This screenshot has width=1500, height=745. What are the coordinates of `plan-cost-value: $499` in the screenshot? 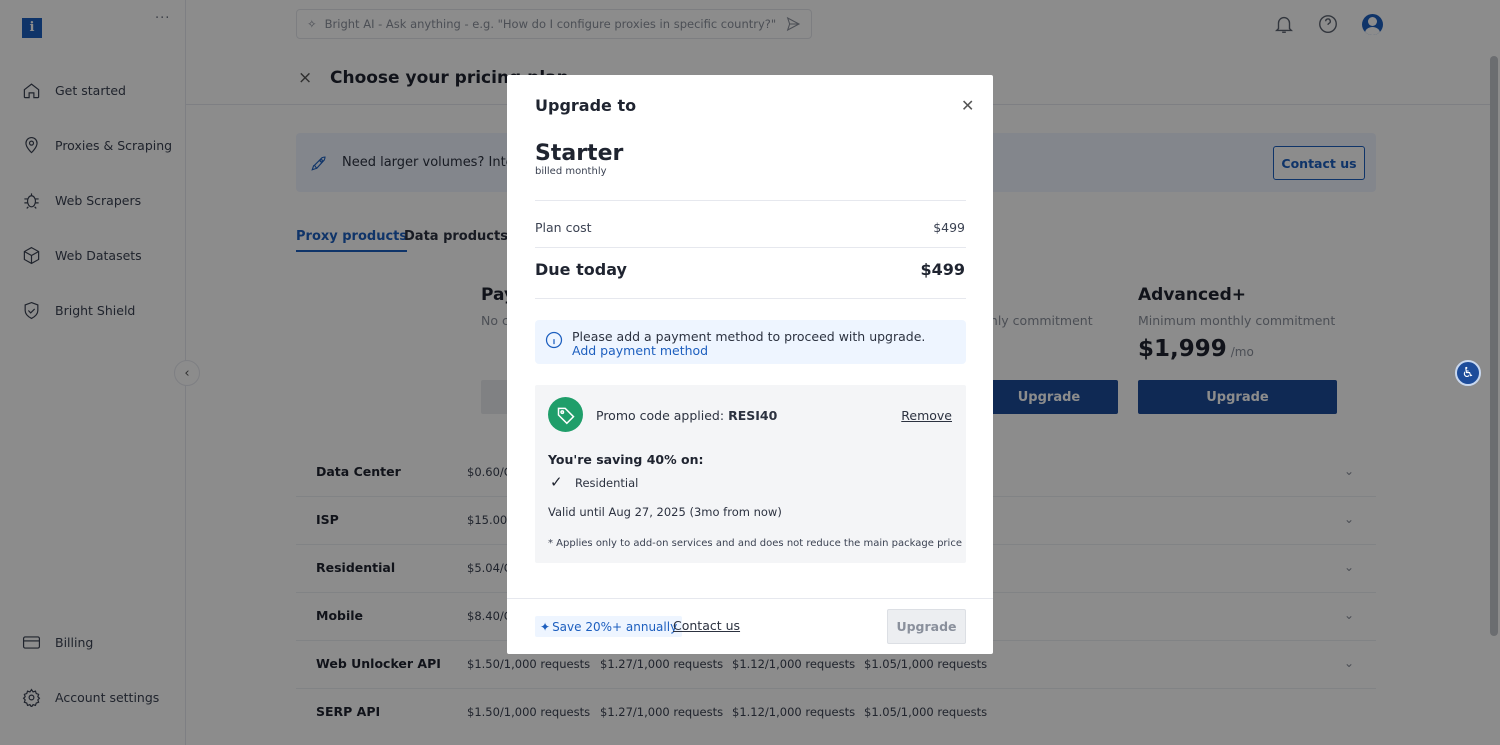 It's located at (949, 227).